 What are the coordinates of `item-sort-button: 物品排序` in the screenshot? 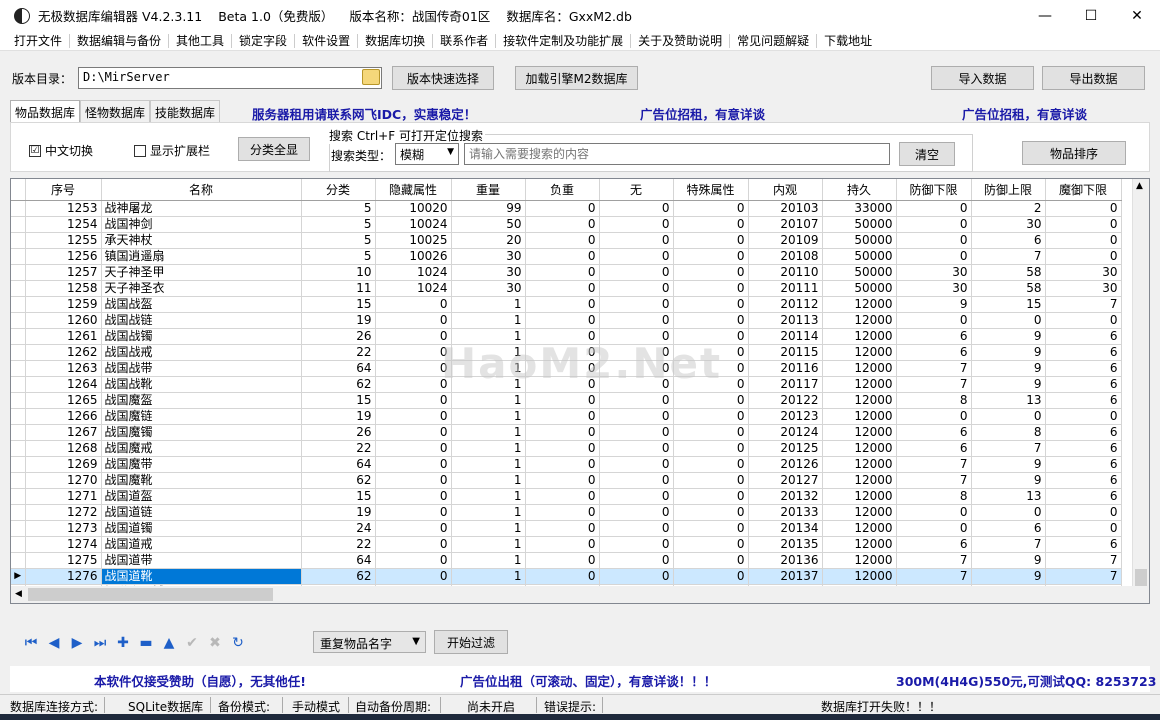 It's located at (1074, 153).